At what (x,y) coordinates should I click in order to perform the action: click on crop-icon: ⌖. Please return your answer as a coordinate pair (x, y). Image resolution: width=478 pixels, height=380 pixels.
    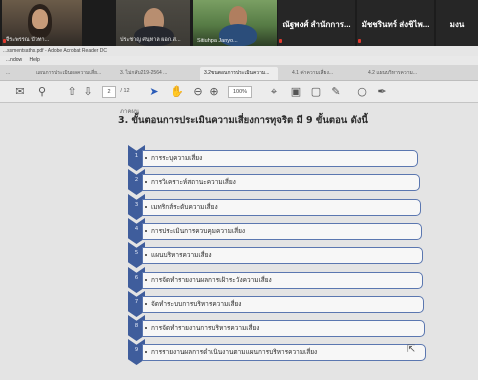
    Looking at the image, I should click on (274, 91).